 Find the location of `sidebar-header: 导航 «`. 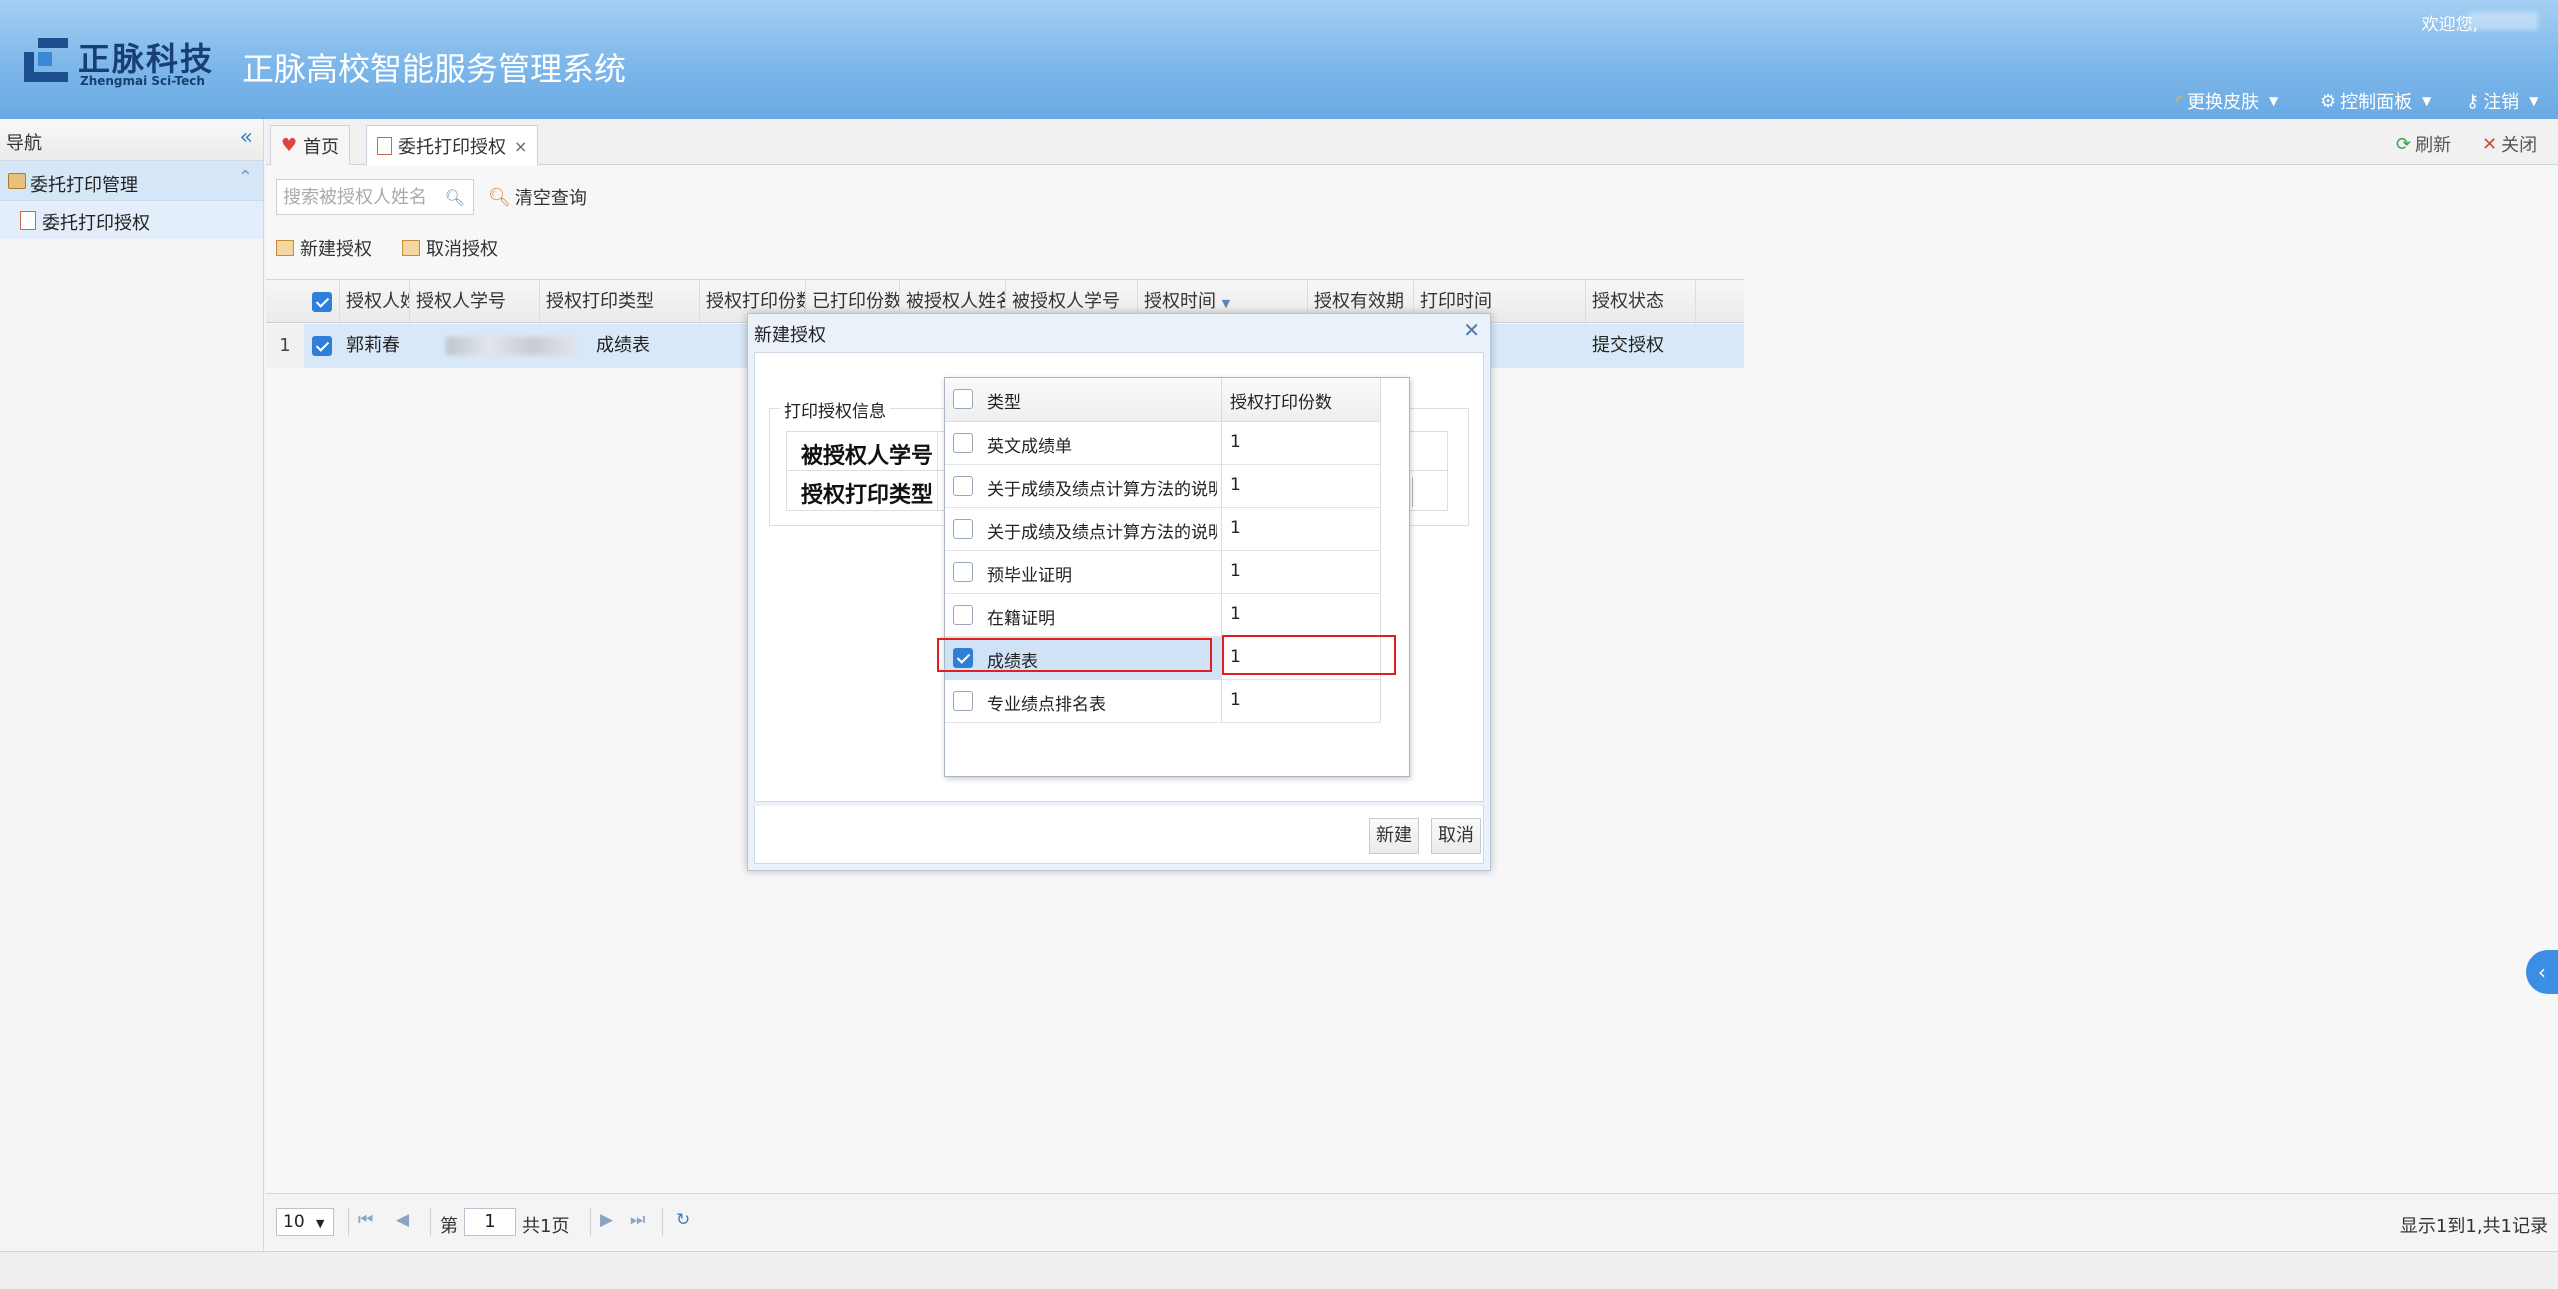

sidebar-header: 导航 « is located at coordinates (131, 140).